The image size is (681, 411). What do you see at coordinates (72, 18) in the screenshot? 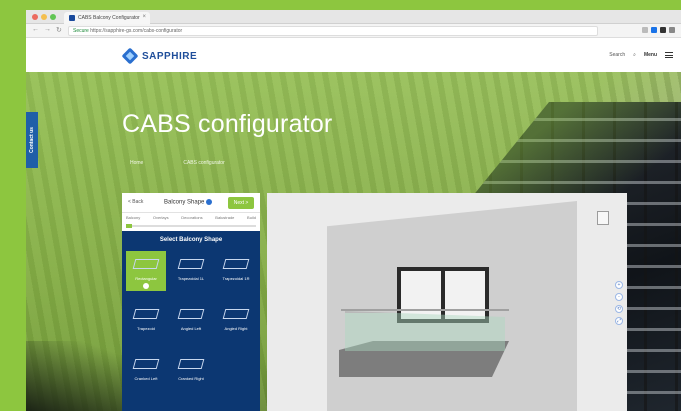
I see `favicon-icon` at bounding box center [72, 18].